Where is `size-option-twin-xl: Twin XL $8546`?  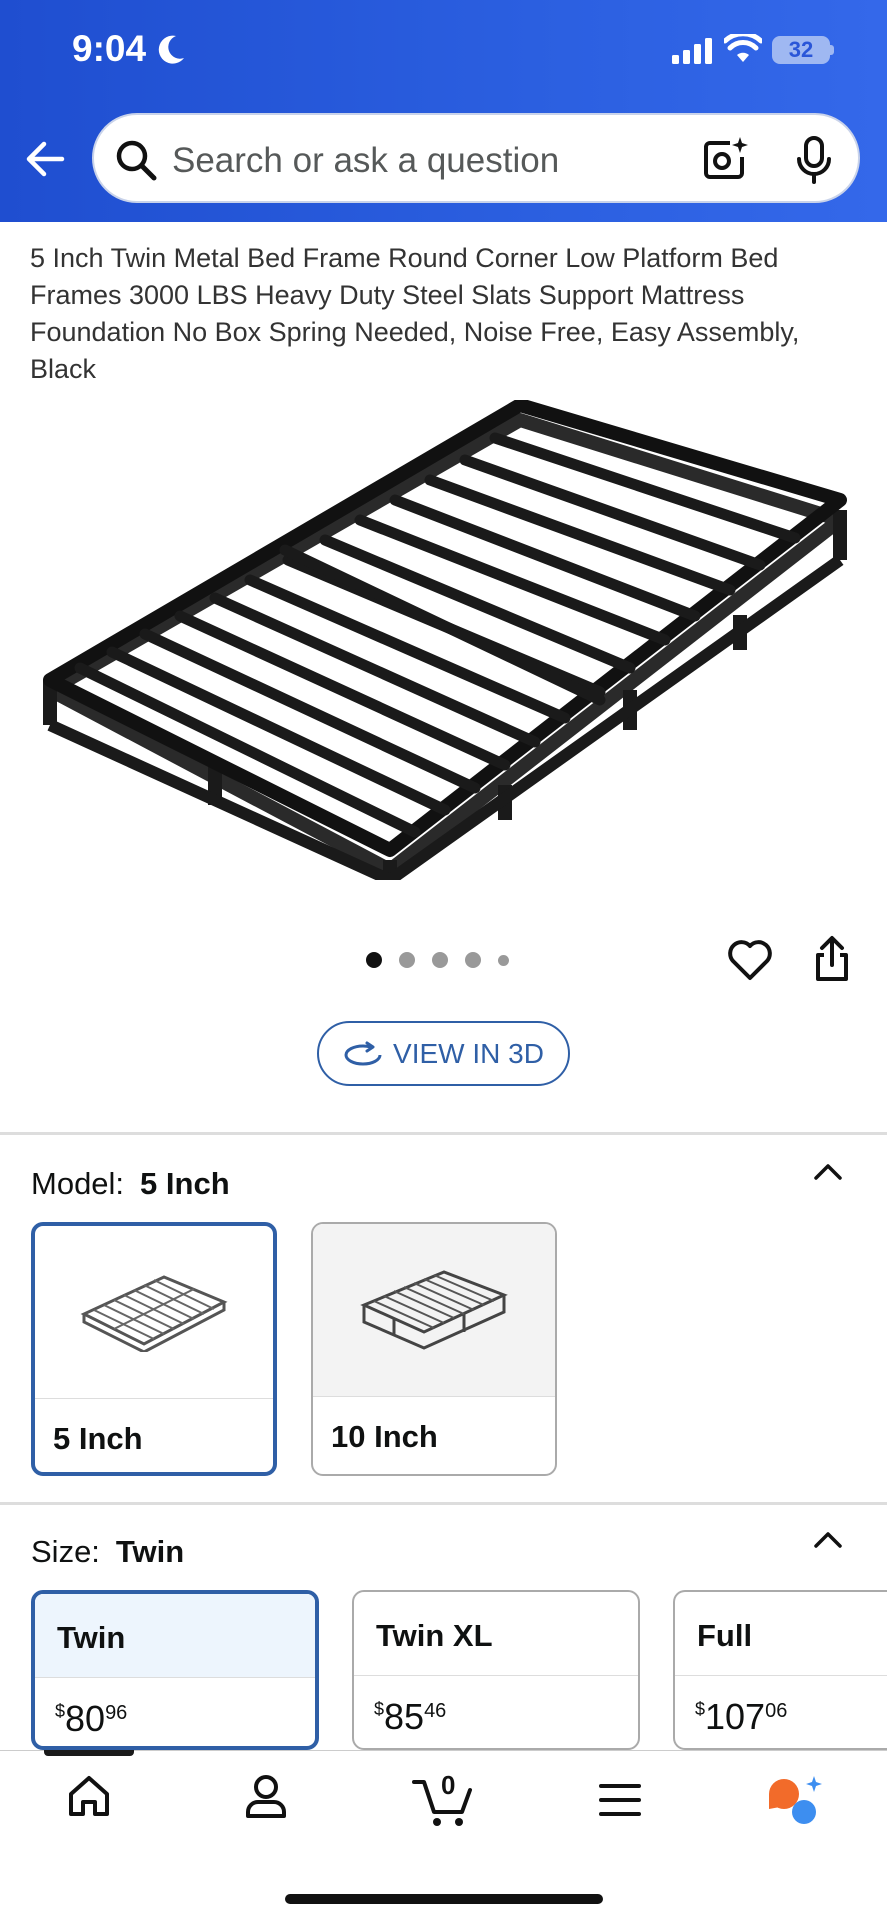
size-option-twin-xl: Twin XL $8546 is located at coordinates (496, 1670).